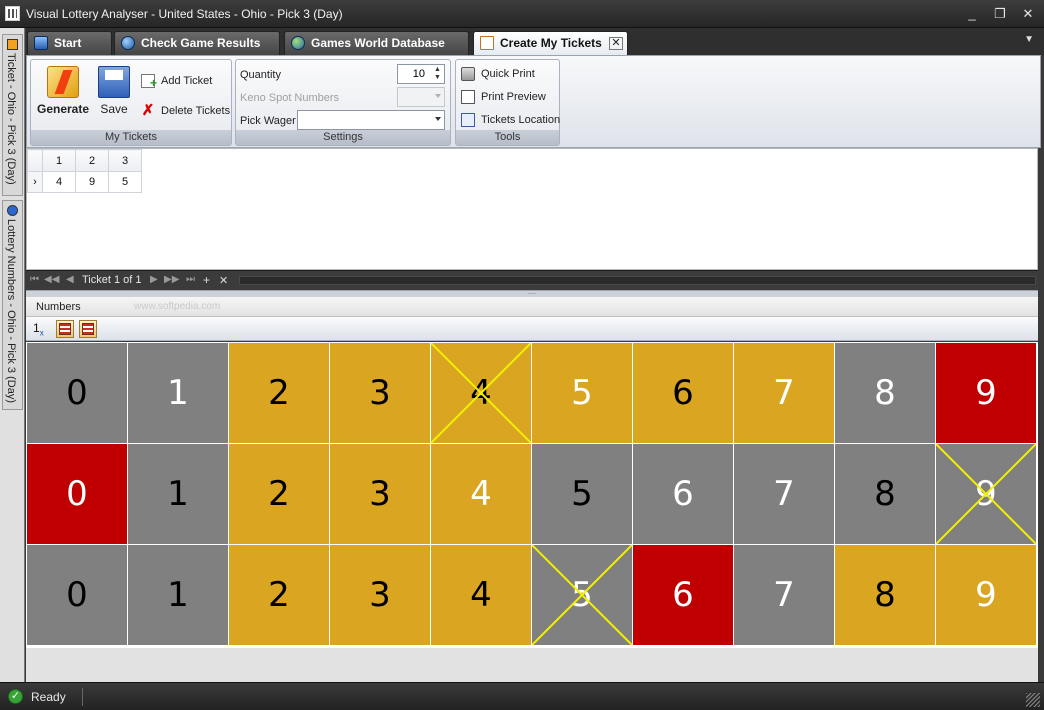 The image size is (1044, 710). What do you see at coordinates (637, 280) in the screenshot?
I see `horizontal-scrollbar` at bounding box center [637, 280].